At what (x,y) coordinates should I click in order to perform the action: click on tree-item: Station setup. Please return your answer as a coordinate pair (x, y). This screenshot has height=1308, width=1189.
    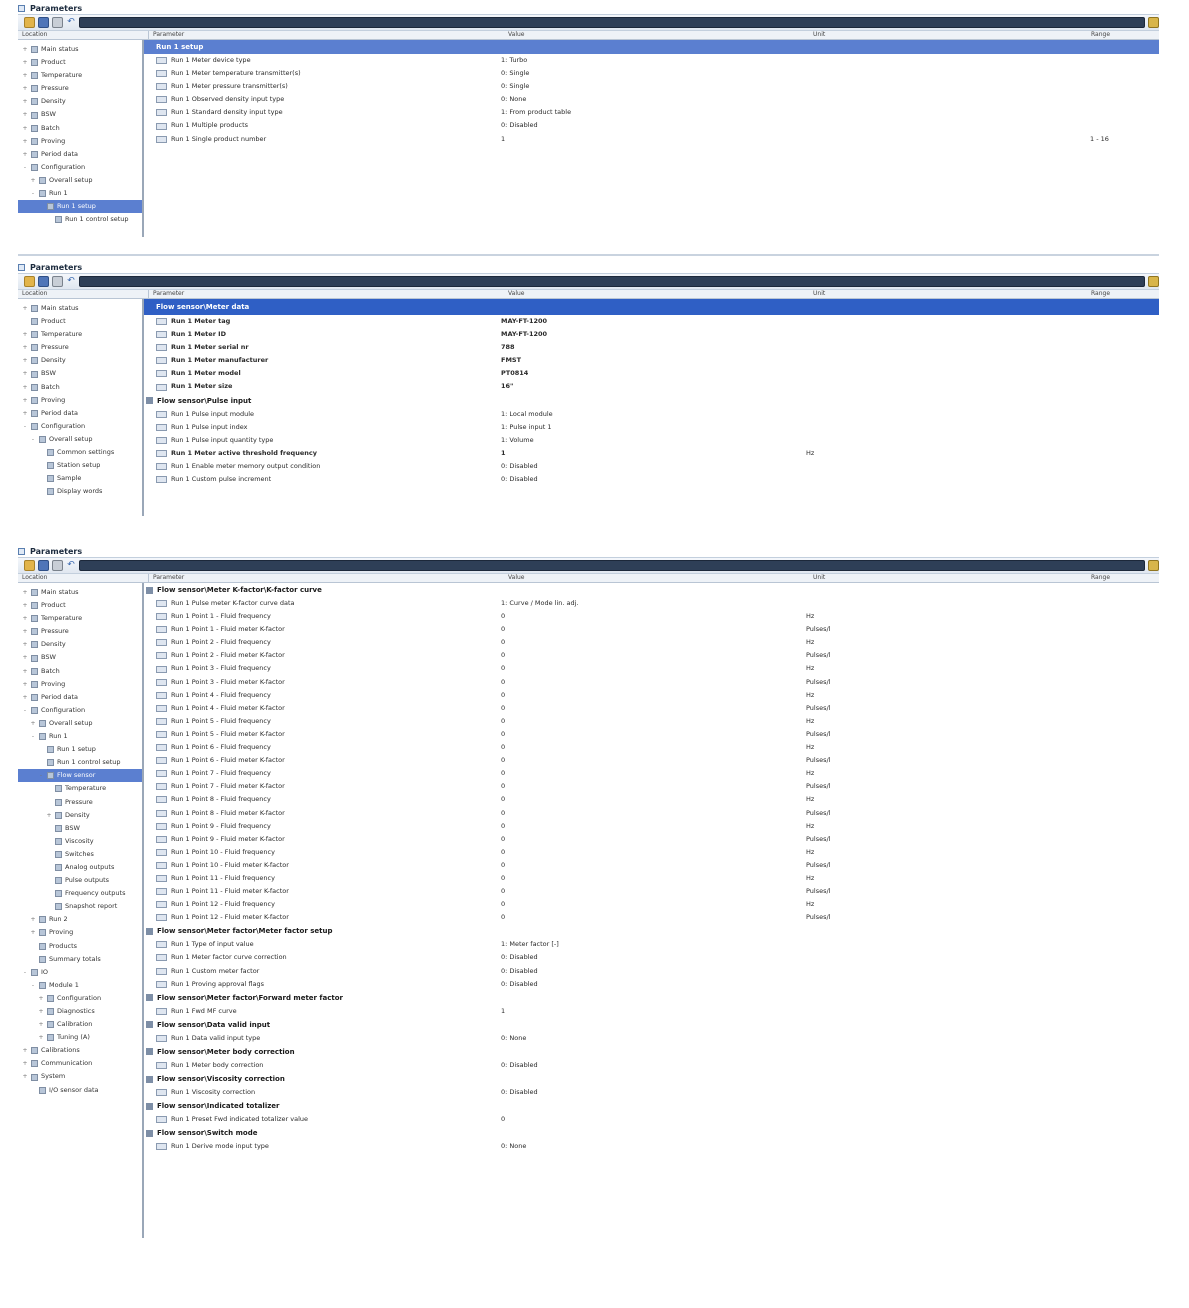
    Looking at the image, I should click on (80, 465).